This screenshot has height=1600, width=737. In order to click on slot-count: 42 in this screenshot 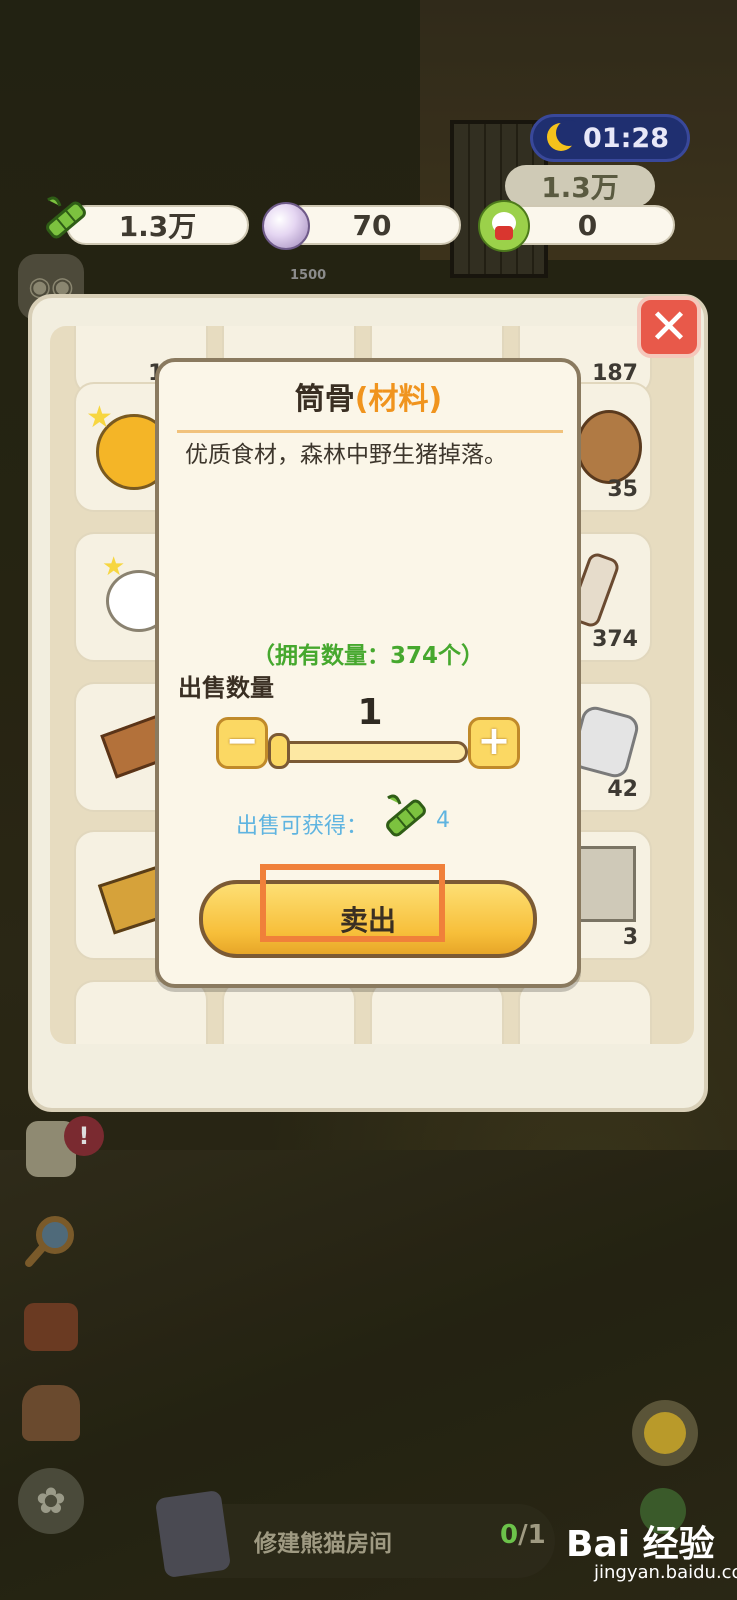, I will do `click(622, 789)`.